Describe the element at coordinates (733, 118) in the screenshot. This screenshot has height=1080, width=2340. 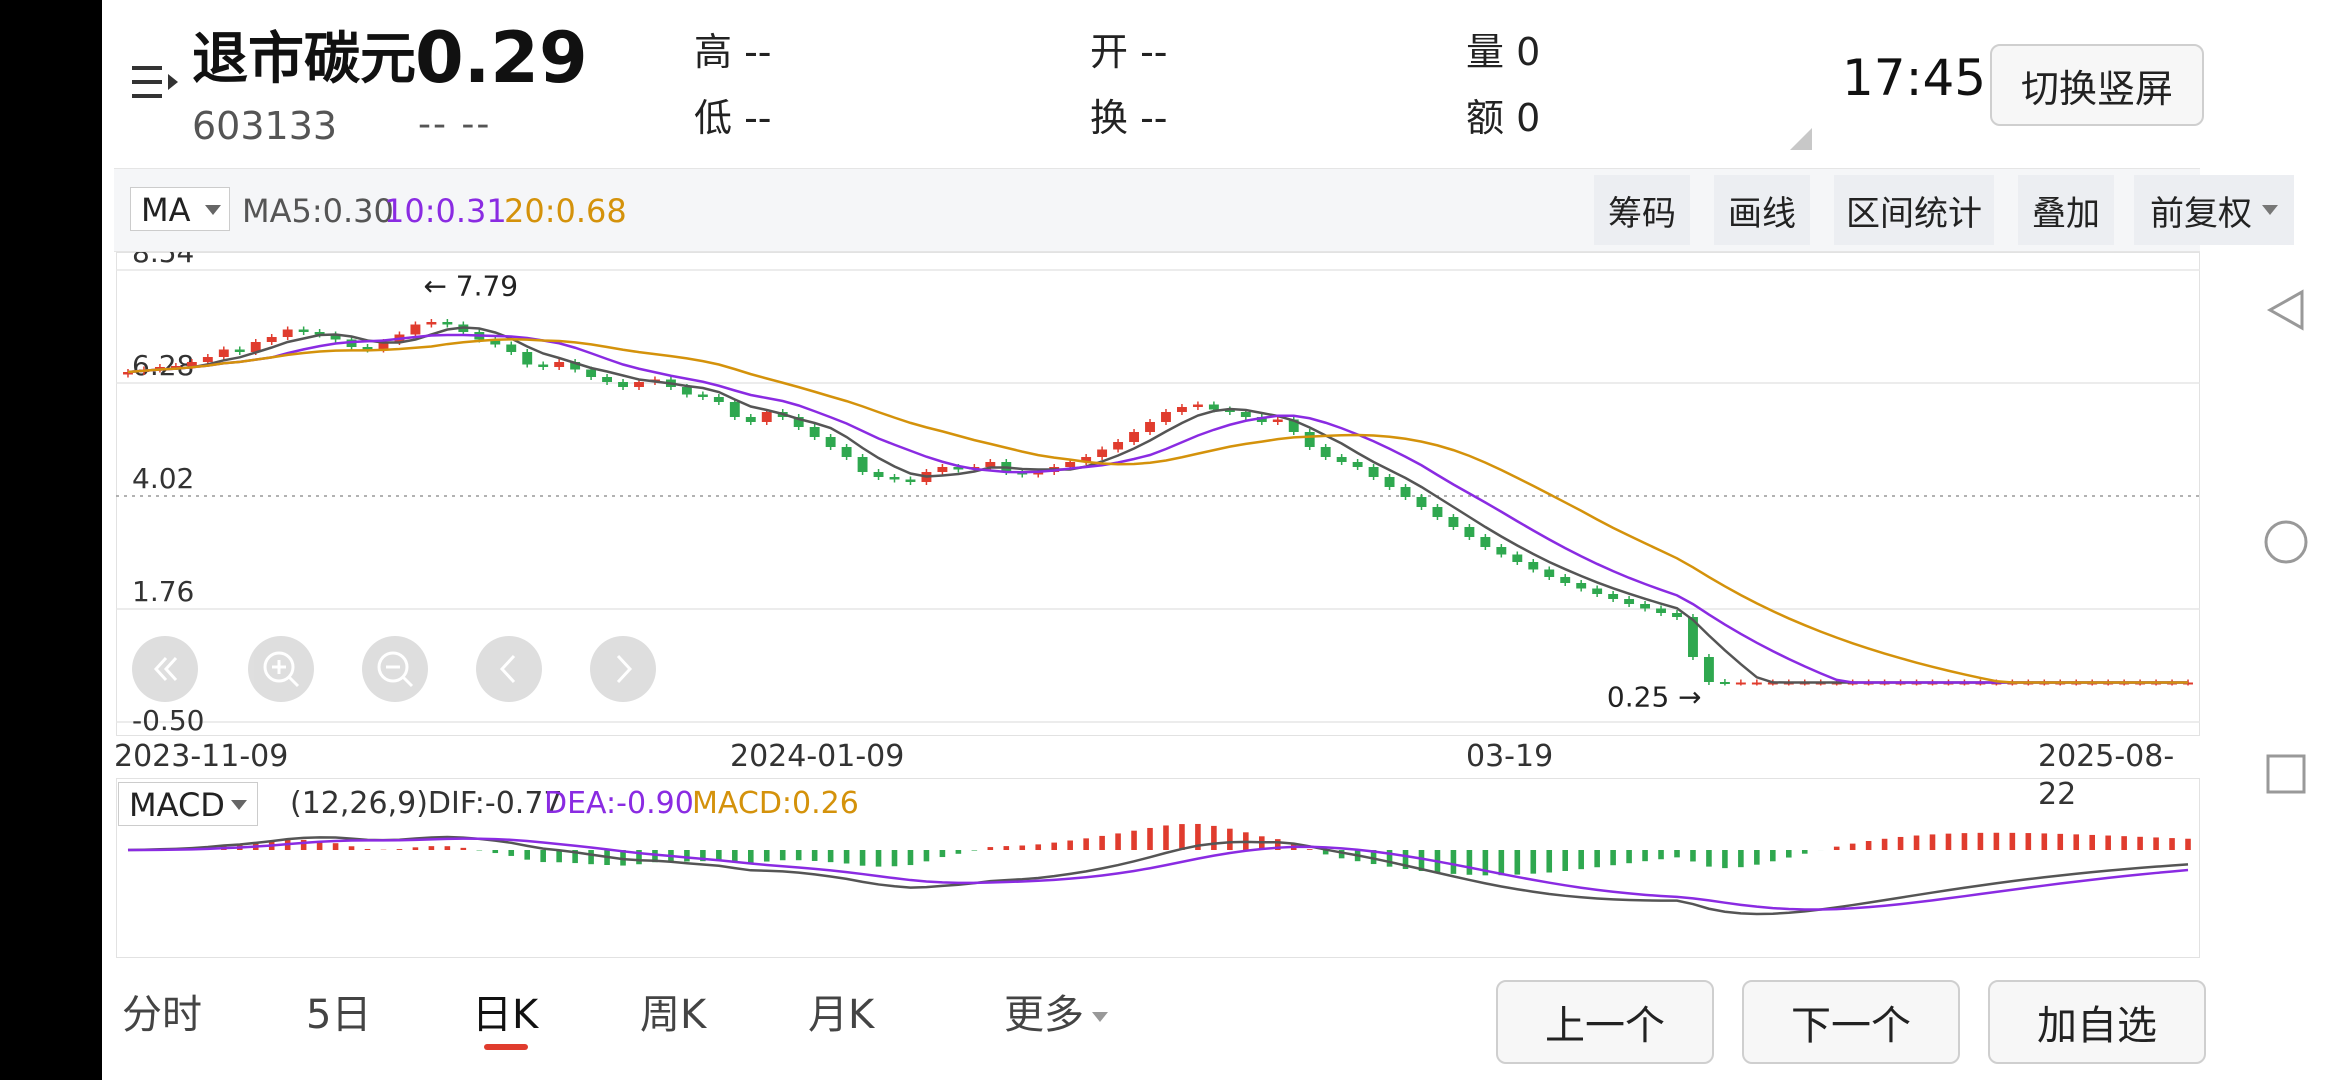
I see `low-value: 低 --` at that location.